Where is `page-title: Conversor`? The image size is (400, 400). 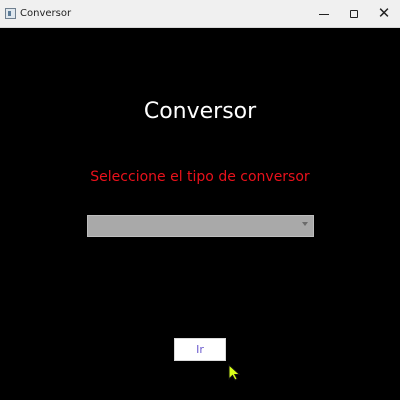
page-title: Conversor is located at coordinates (200, 111).